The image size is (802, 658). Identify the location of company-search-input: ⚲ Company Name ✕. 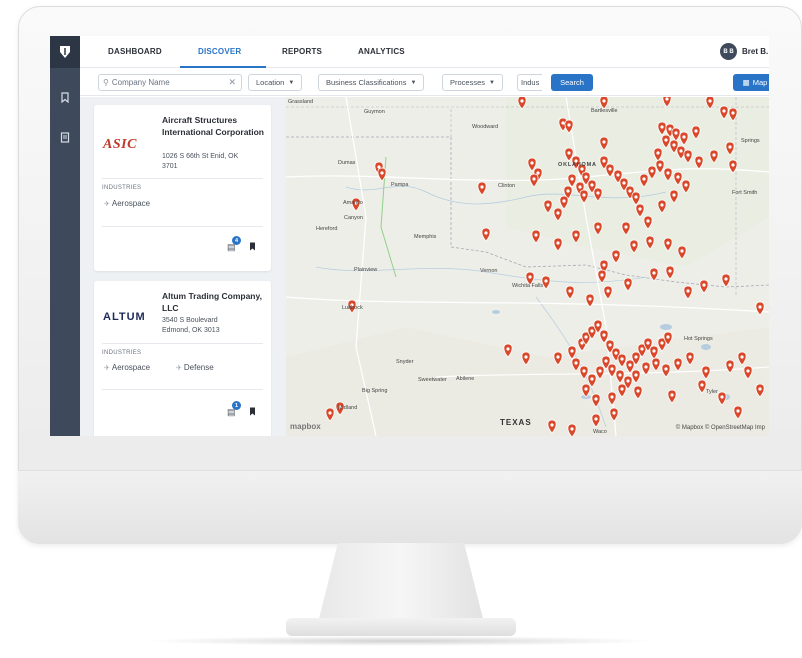
(170, 82).